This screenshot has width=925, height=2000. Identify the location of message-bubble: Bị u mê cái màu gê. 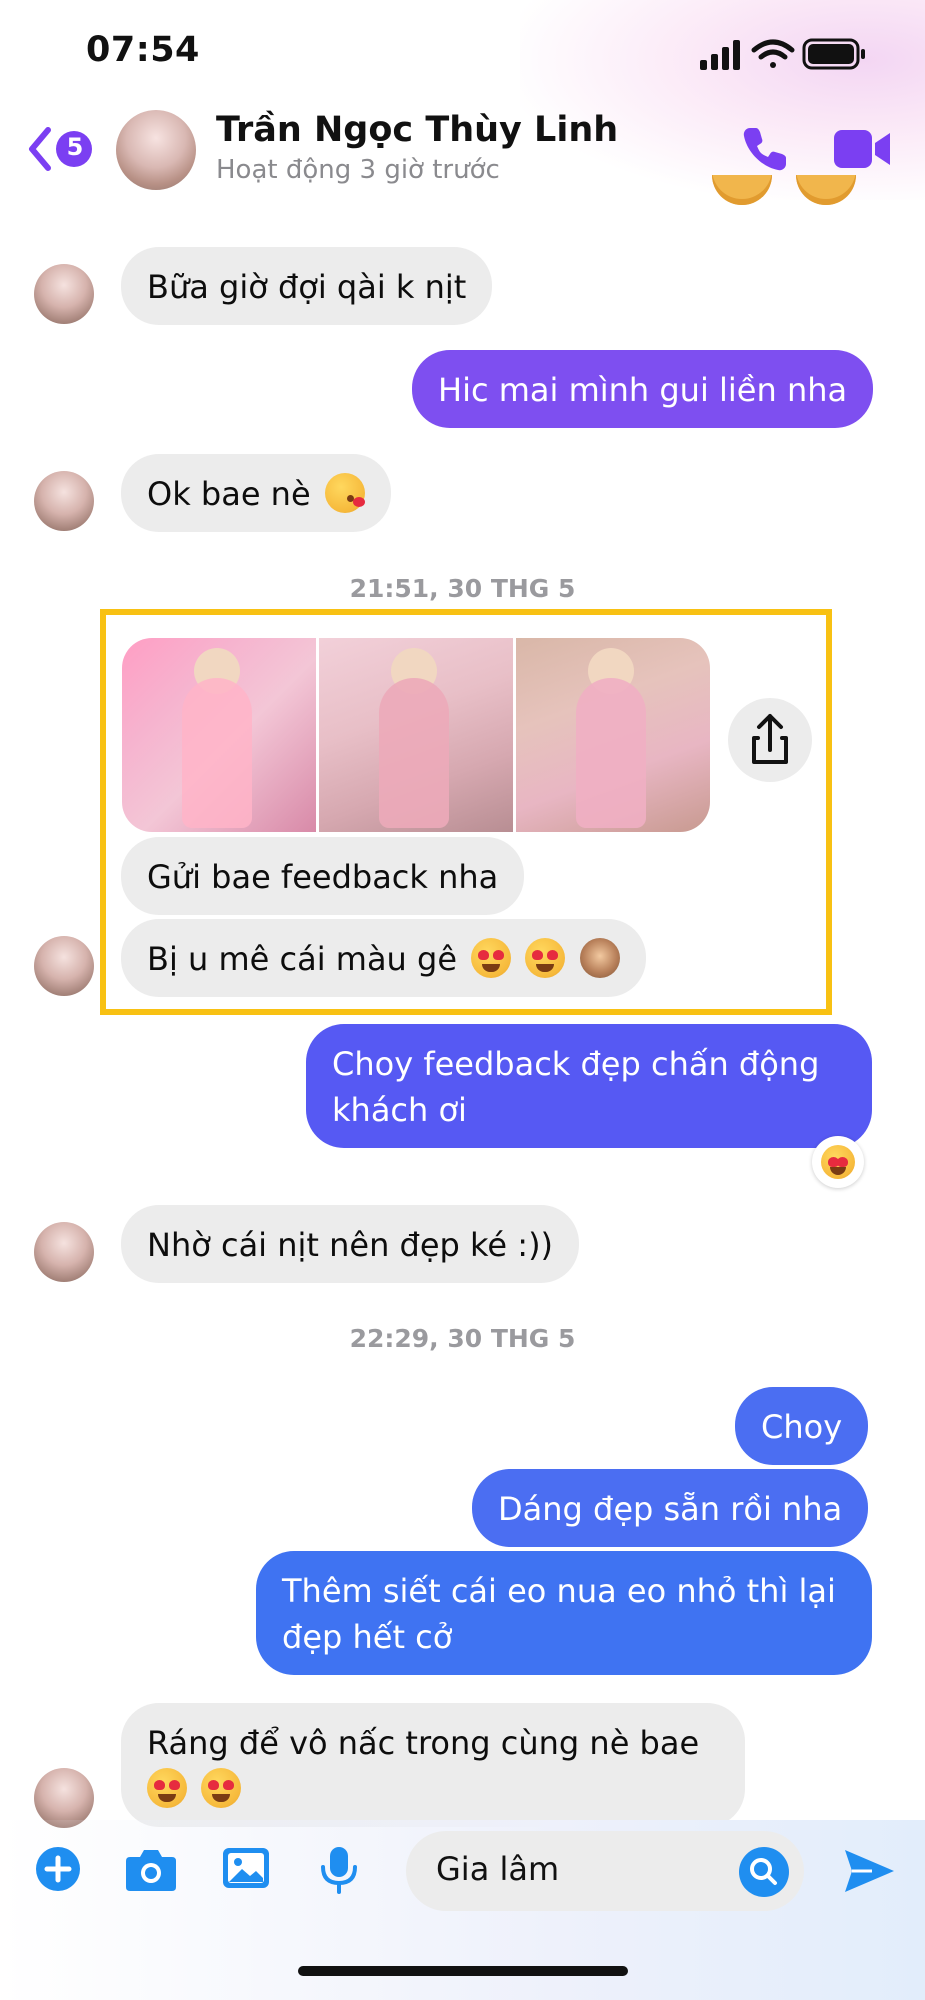
(383, 958).